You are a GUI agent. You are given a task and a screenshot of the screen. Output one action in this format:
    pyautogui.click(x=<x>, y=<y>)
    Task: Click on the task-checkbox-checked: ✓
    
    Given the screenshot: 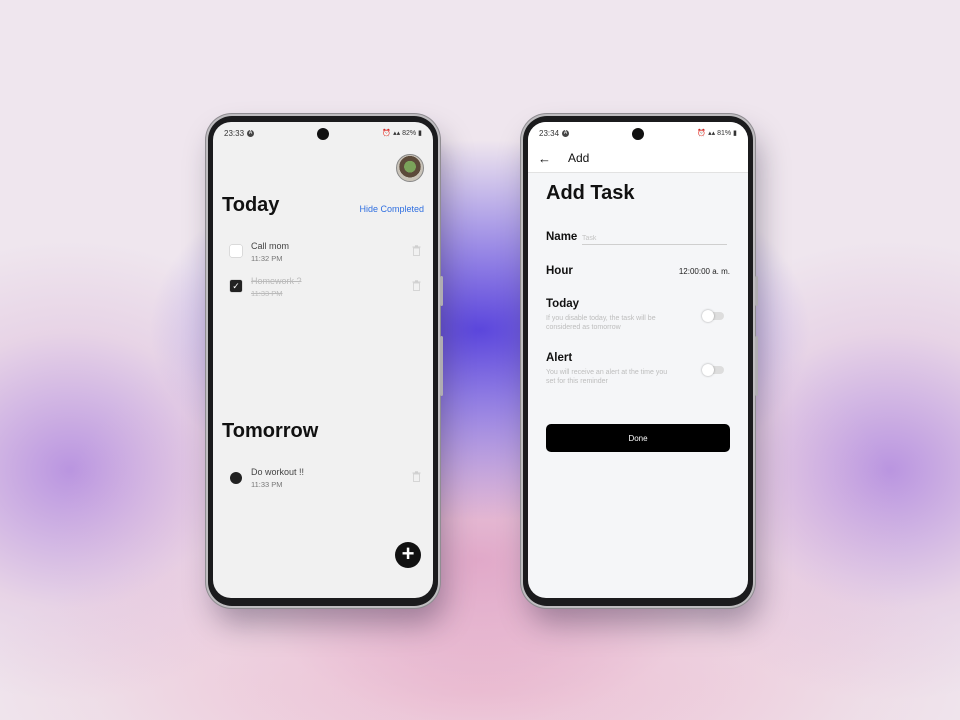 What is the action you would take?
    pyautogui.click(x=236, y=286)
    